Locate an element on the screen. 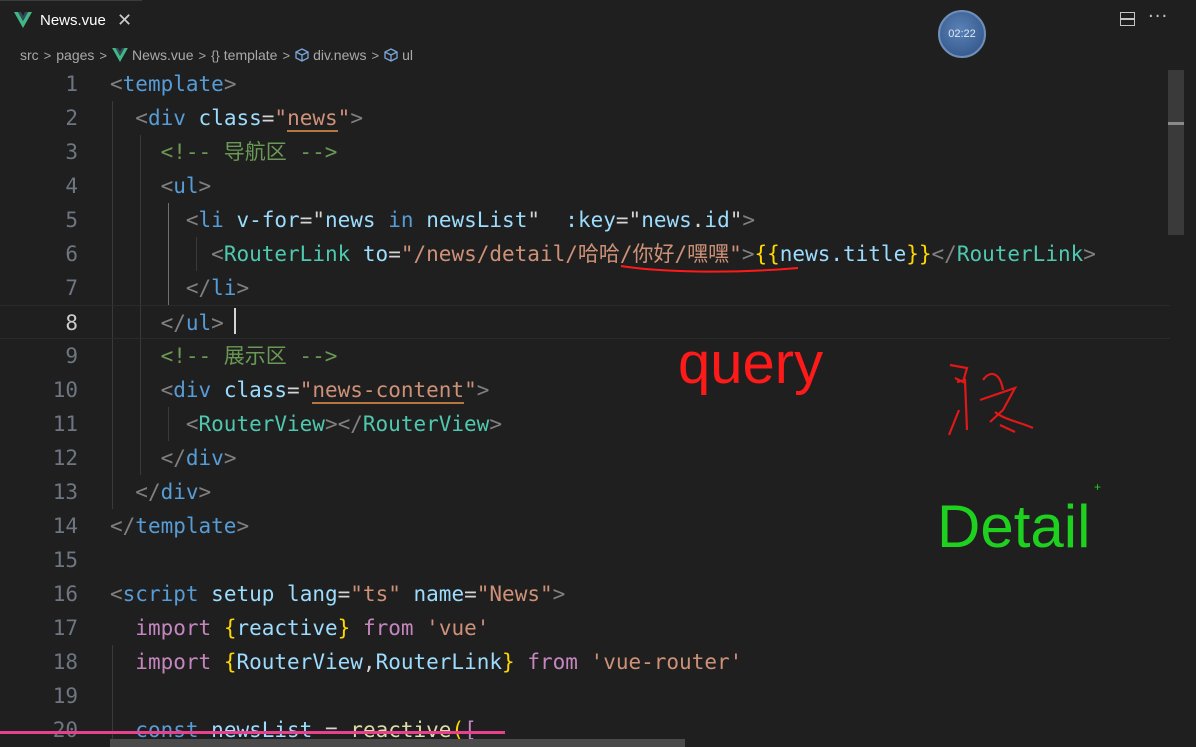 The image size is (1196, 747). tab-bar: News.vue ✕ 02:22 ··· is located at coordinates (598, 29).